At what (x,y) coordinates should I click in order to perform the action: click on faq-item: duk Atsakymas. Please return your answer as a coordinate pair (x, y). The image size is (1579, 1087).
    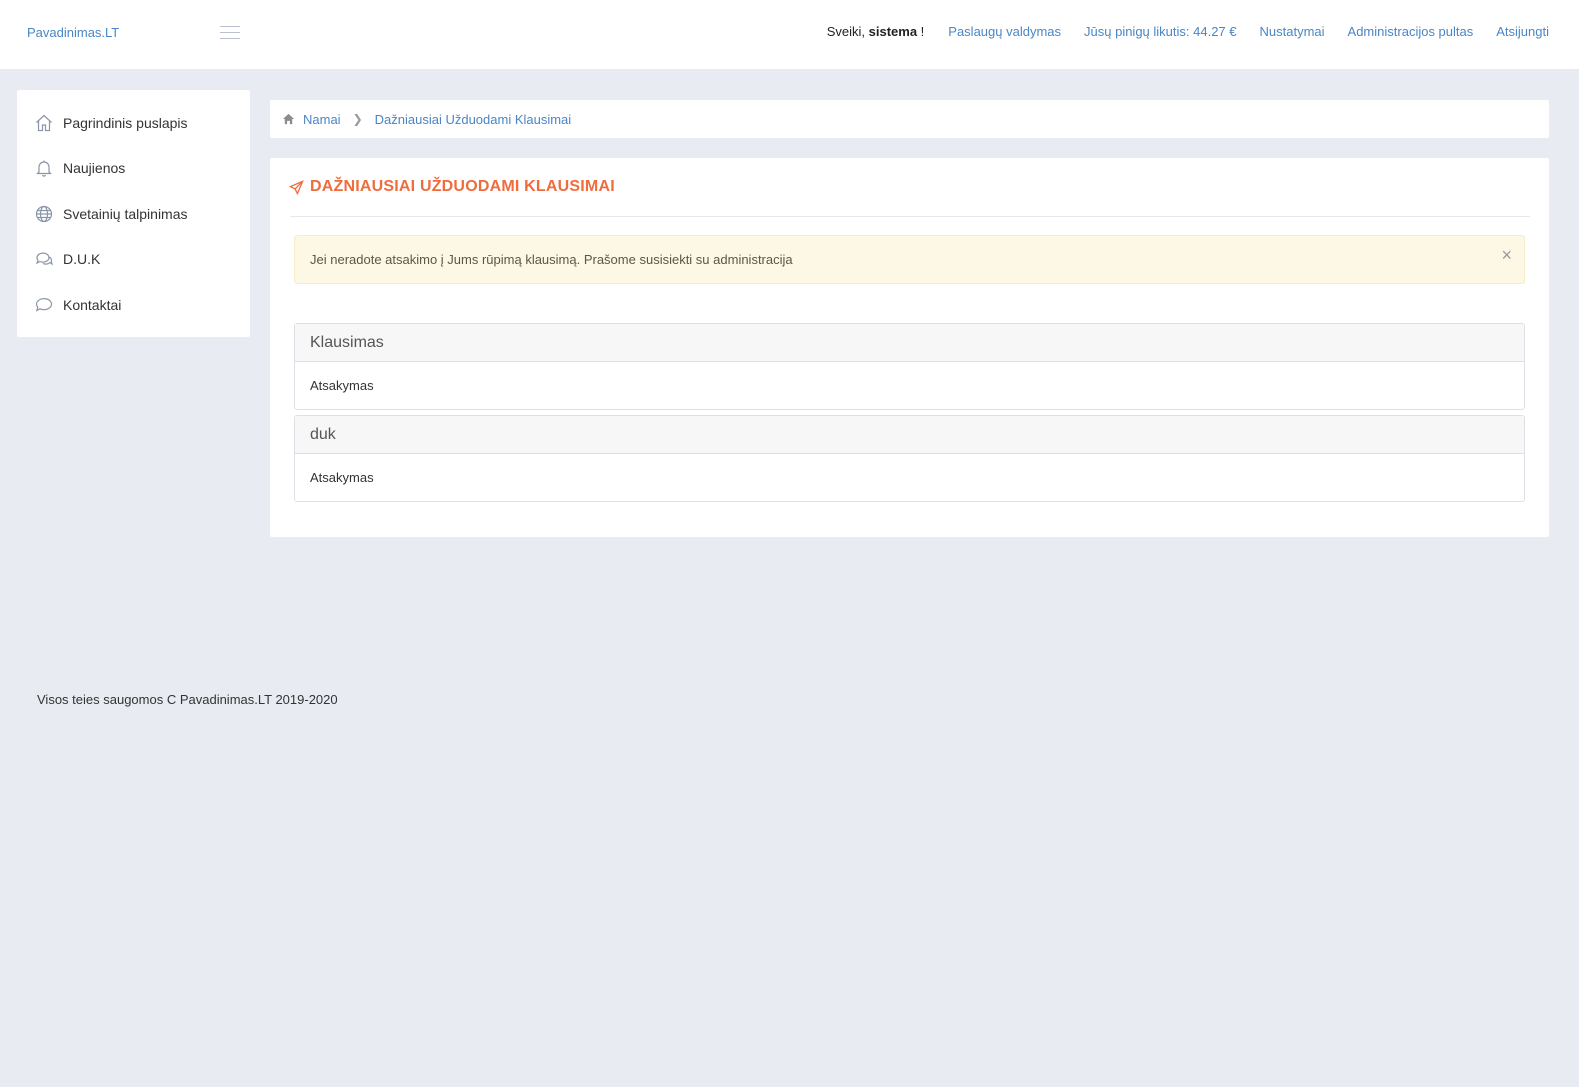
    Looking at the image, I should click on (909, 458).